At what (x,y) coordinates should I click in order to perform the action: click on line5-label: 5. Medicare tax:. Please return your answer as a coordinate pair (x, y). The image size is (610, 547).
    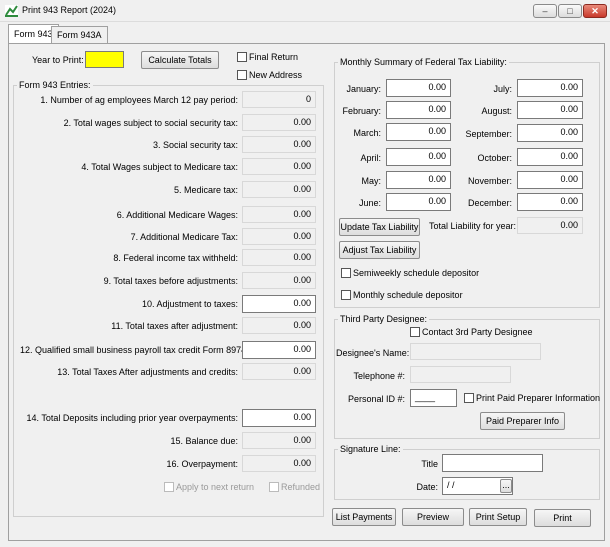
    Looking at the image, I should click on (205, 190).